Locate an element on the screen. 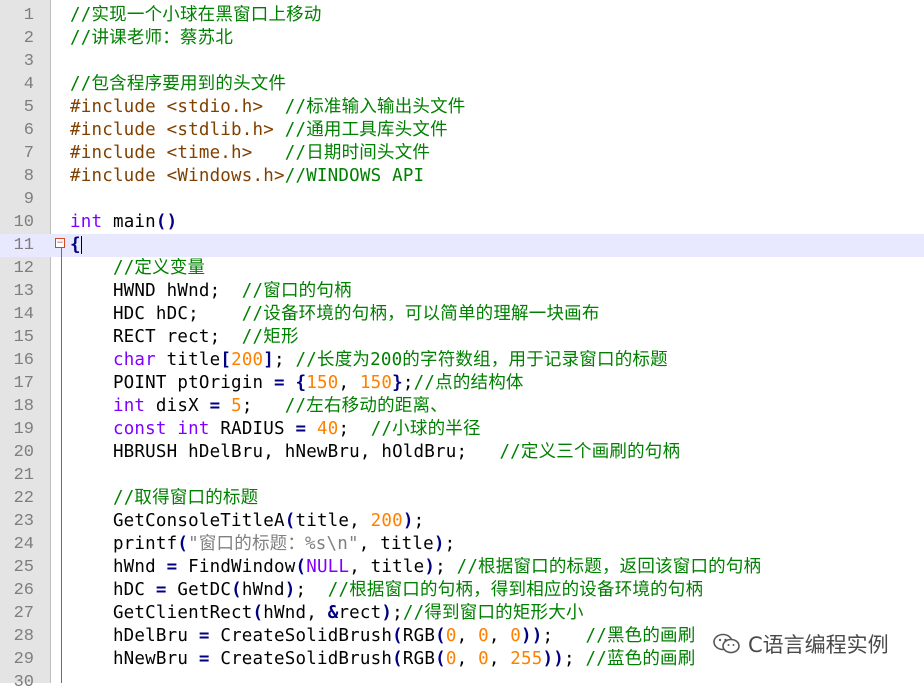  code-line: 10 int main() is located at coordinates (462, 222).